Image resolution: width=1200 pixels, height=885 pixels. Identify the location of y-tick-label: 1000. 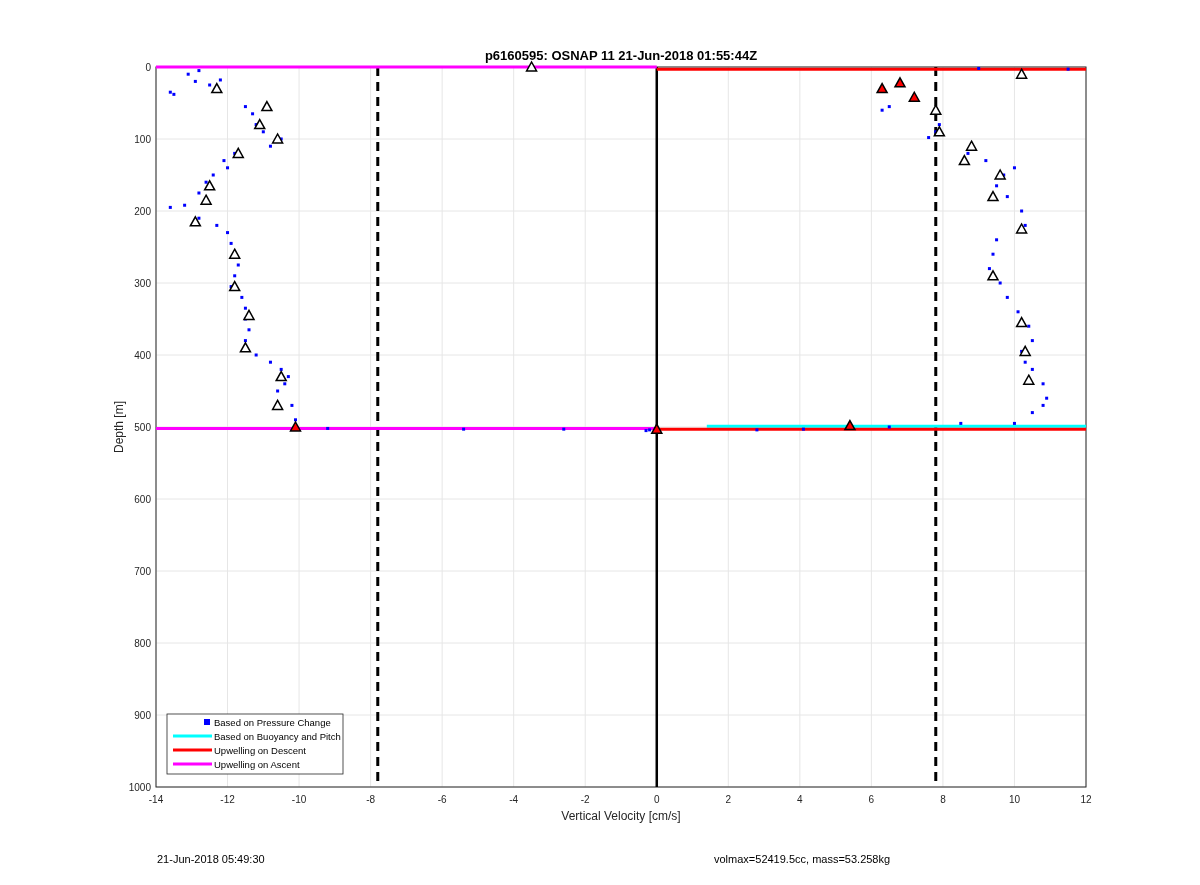
(139, 787).